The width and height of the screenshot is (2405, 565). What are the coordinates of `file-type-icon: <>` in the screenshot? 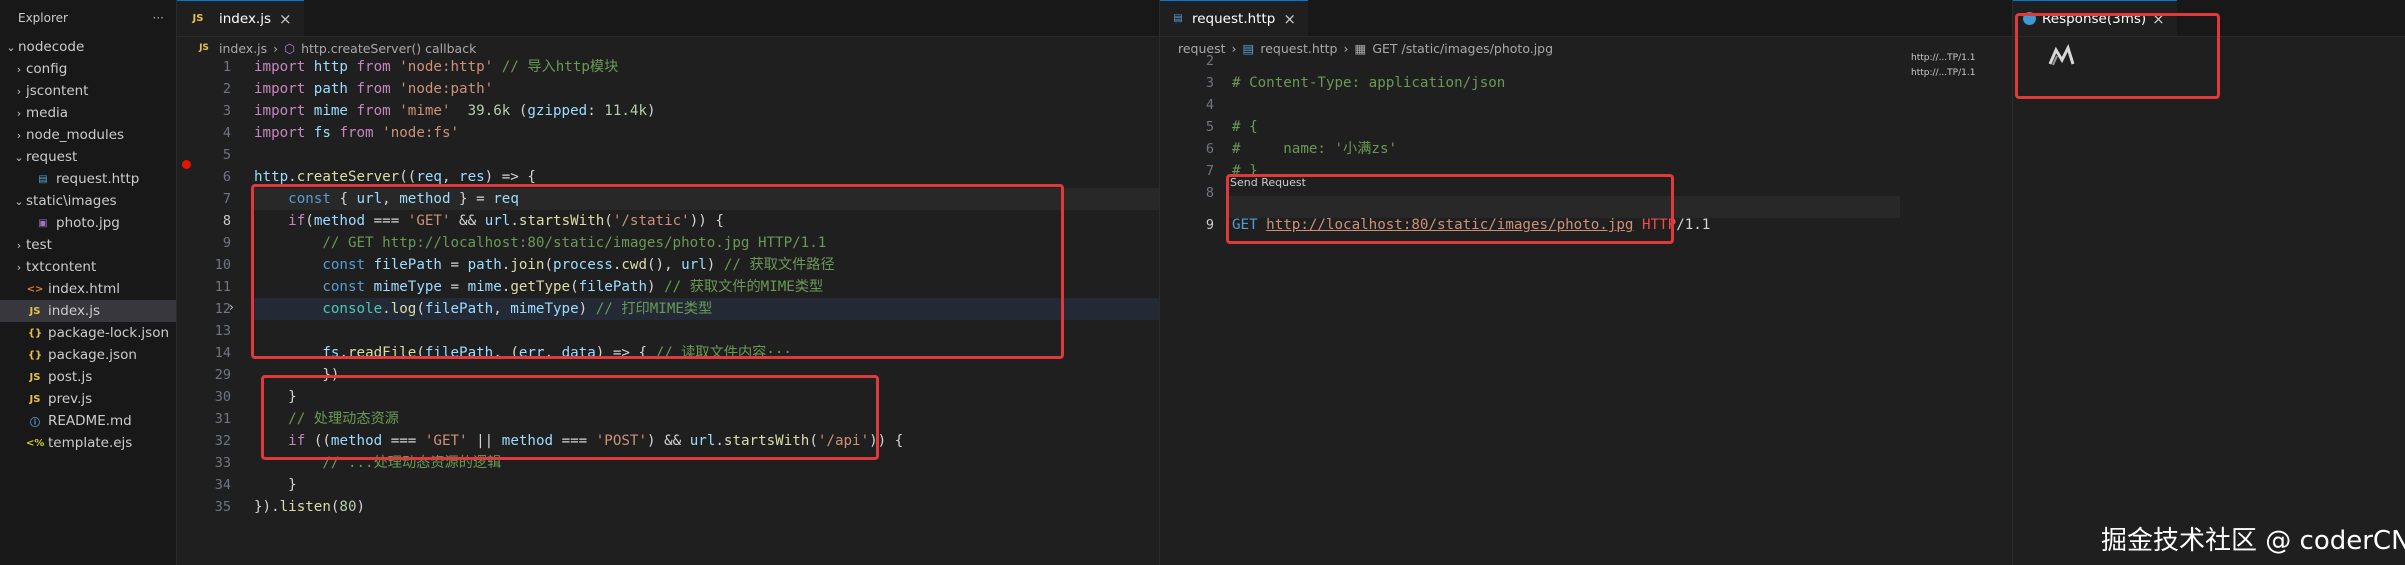 It's located at (35, 289).